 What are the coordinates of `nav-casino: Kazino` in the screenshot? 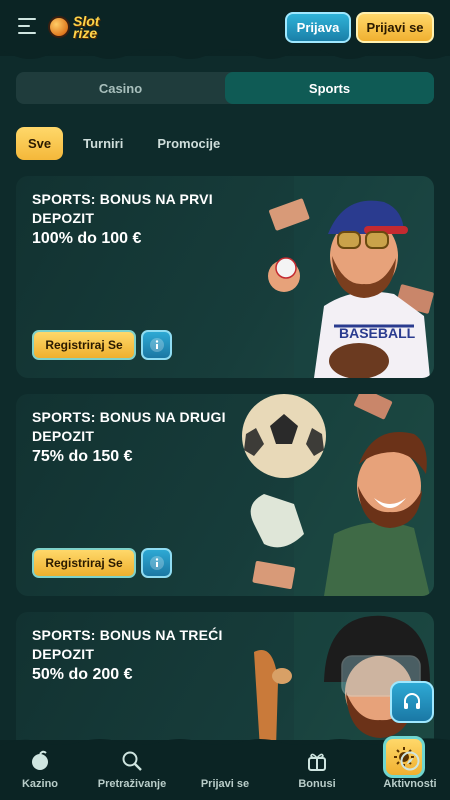 It's located at (42, 773).